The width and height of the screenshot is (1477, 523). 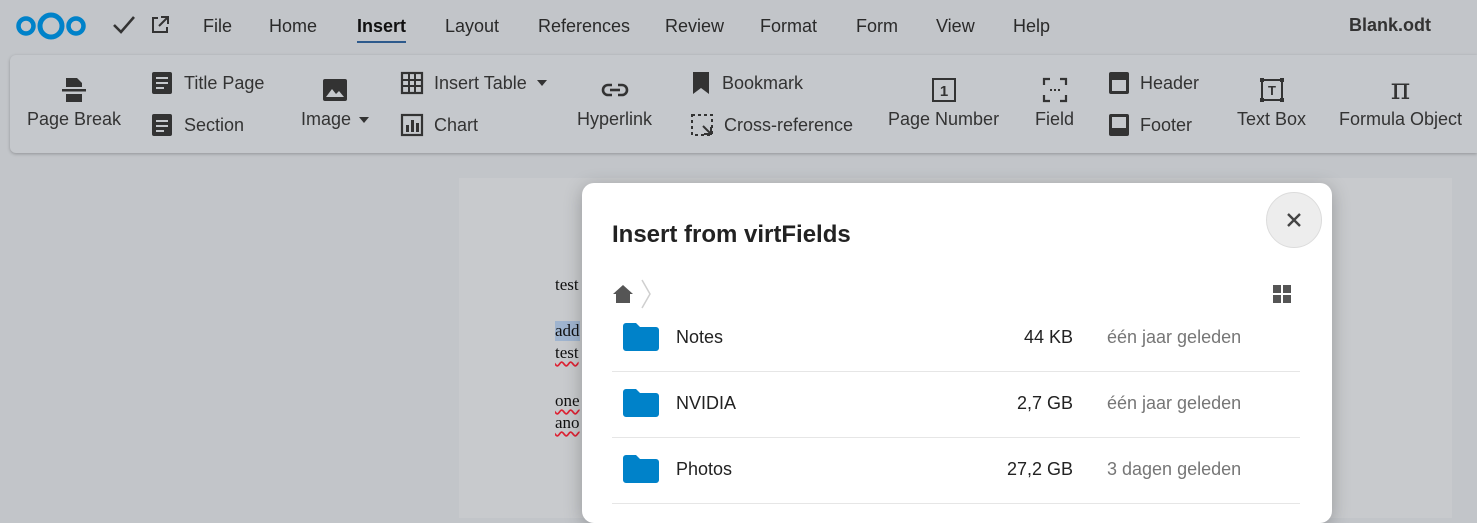 What do you see at coordinates (956, 470) in the screenshot?
I see `file-row-photos: Photos 27,2 GB 3 dagen geleden` at bounding box center [956, 470].